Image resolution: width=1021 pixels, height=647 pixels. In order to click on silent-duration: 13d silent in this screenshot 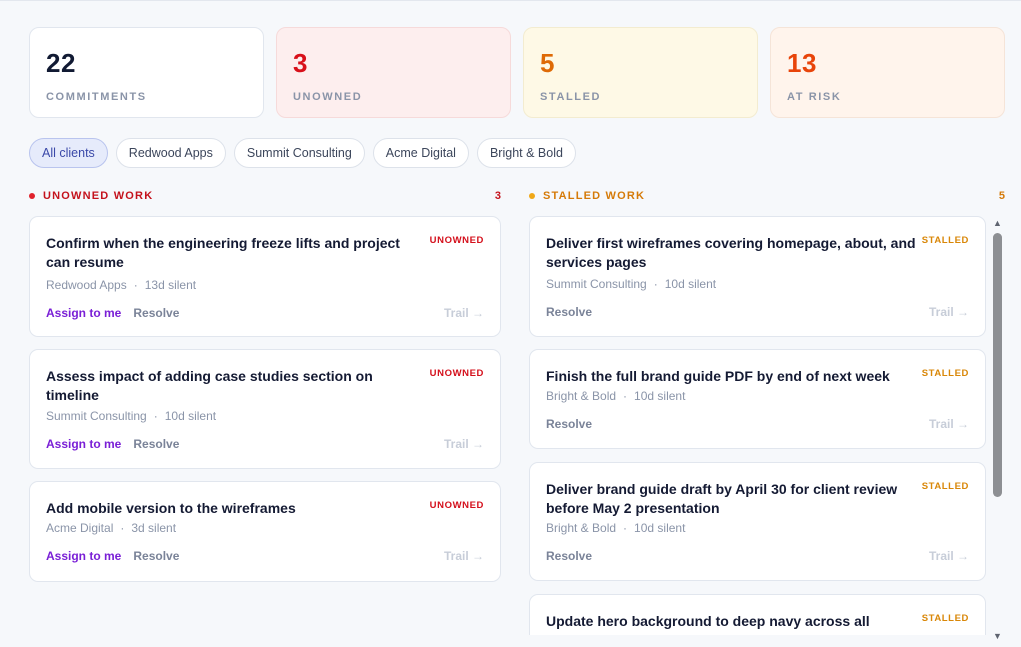, I will do `click(170, 285)`.